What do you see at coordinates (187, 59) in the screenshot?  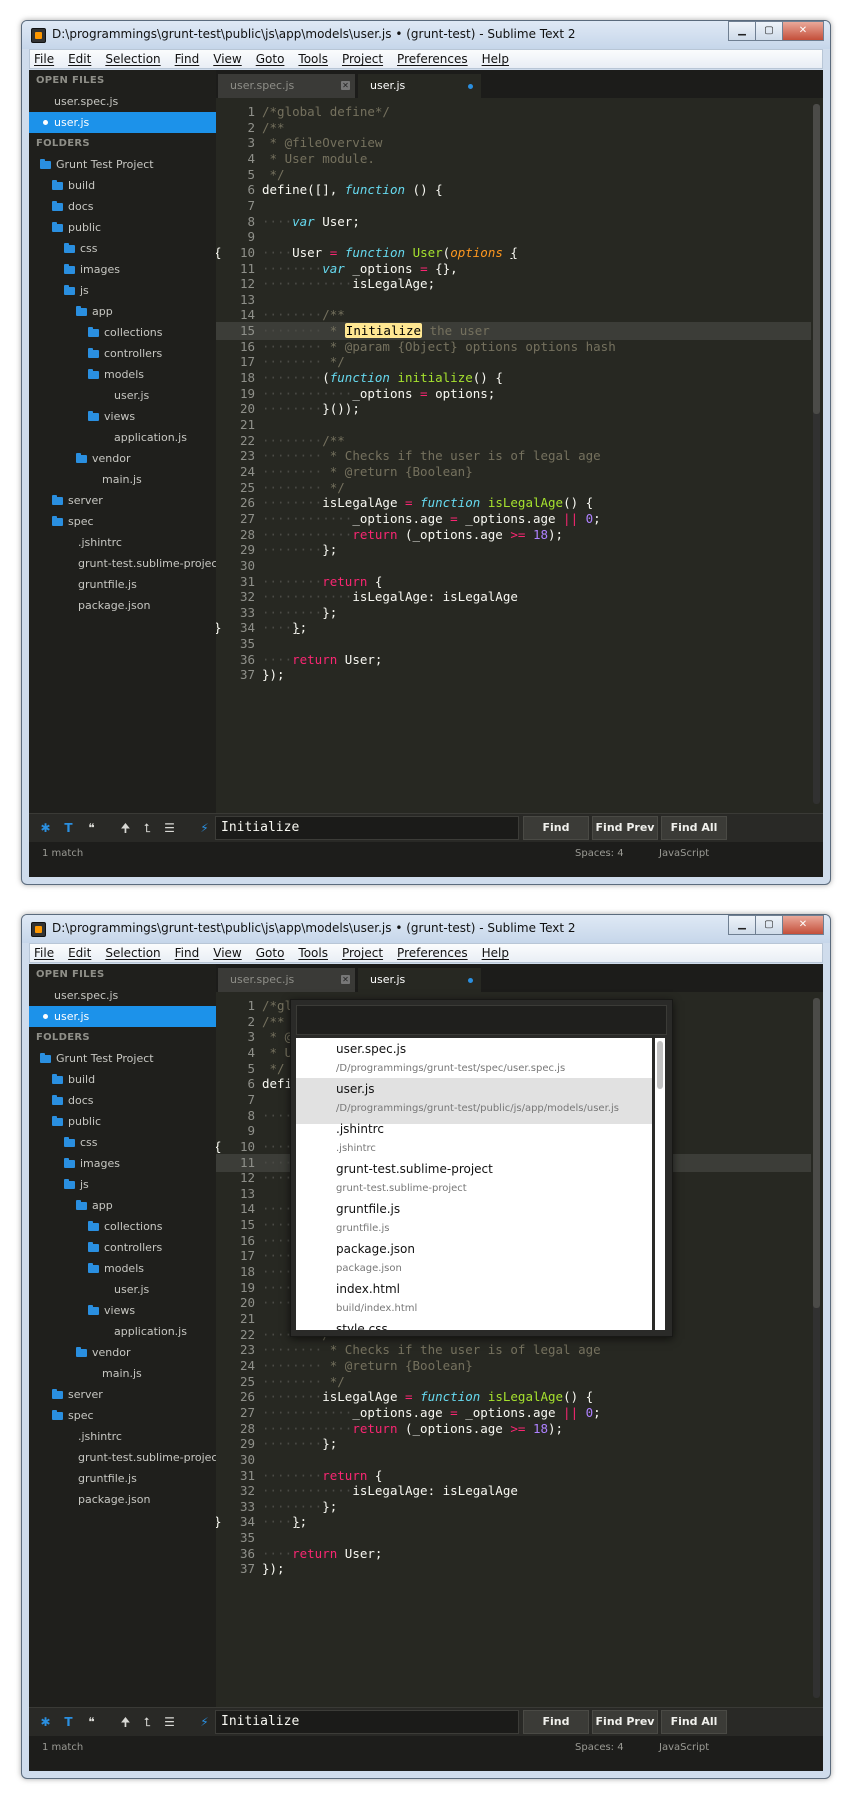 I see `menu-find: Find` at bounding box center [187, 59].